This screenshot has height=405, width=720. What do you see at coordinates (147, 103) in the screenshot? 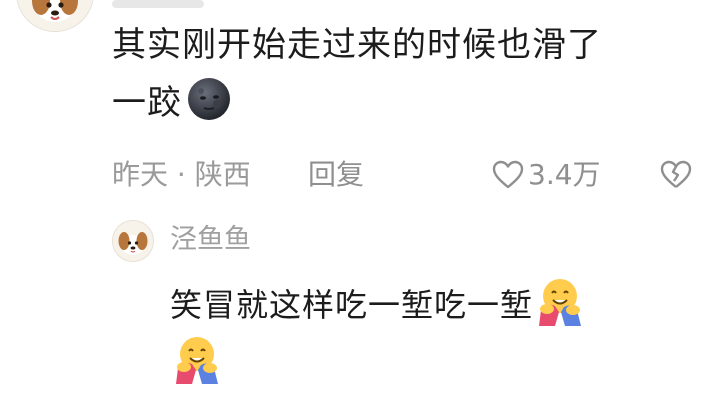
I see `comment-line-2-text: 一跤` at bounding box center [147, 103].